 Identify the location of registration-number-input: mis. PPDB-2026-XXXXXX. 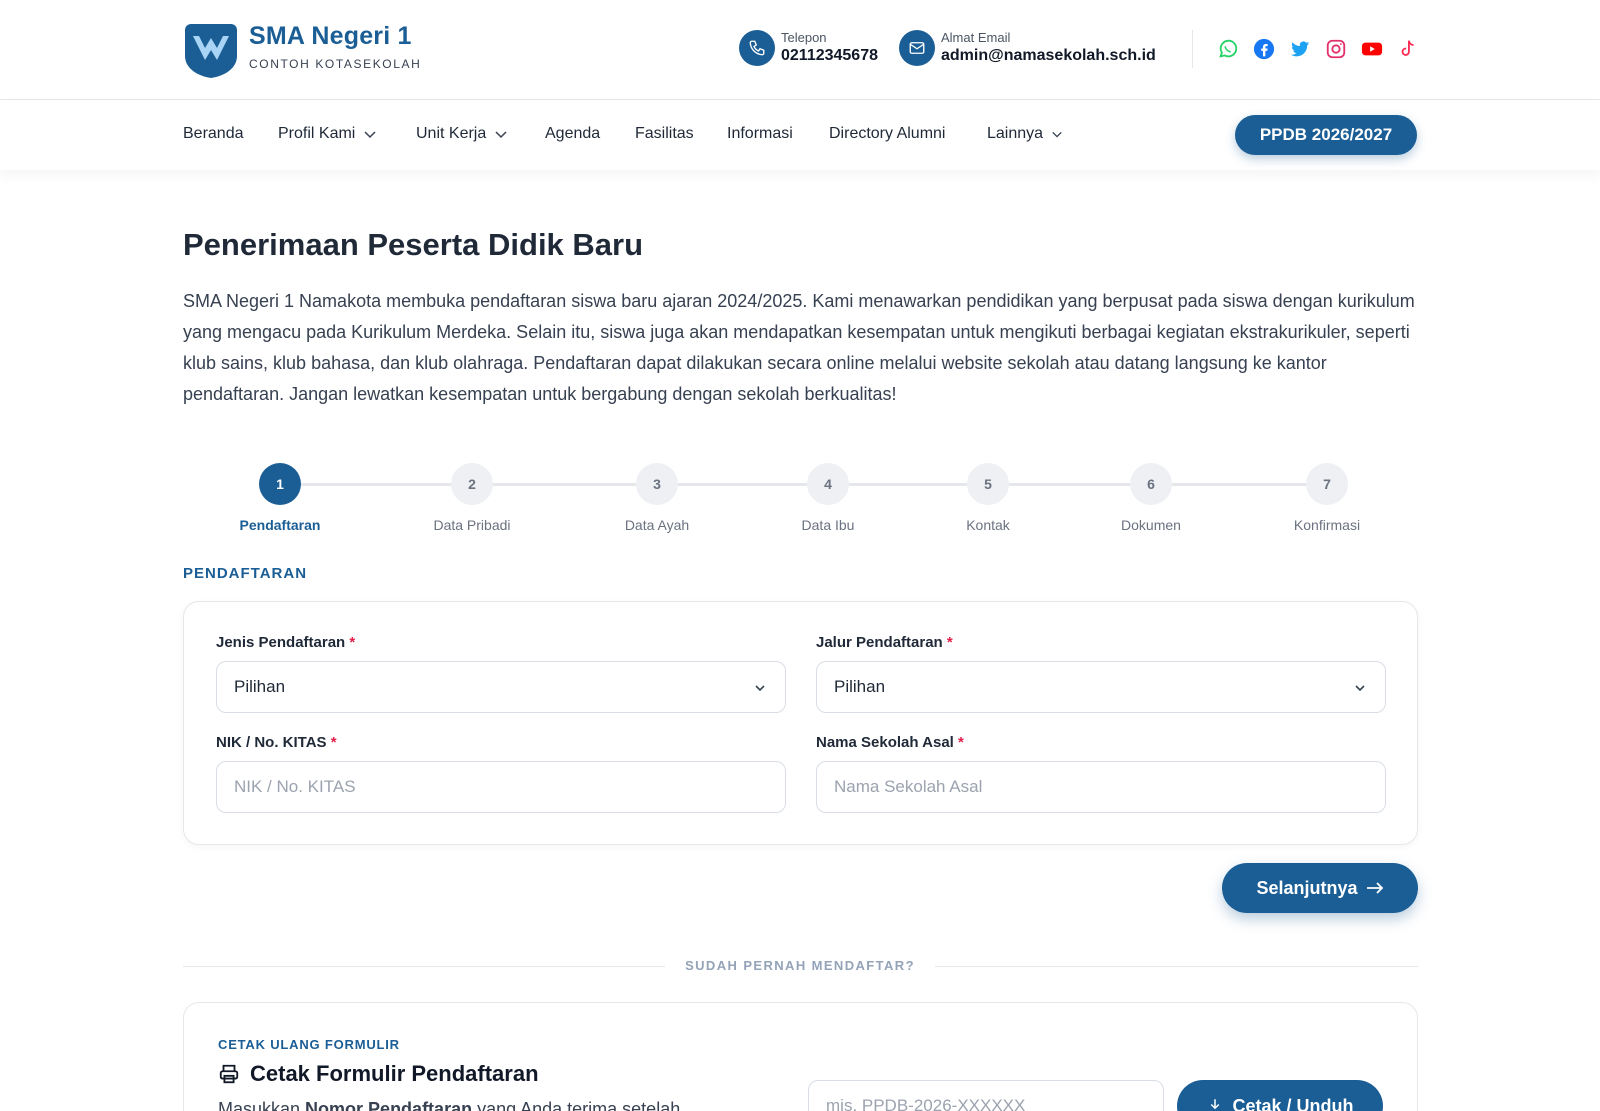
(986, 1095).